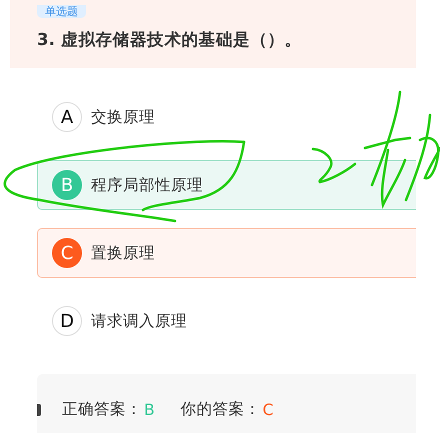 The image size is (440, 433). What do you see at coordinates (220, 409) in the screenshot?
I see `your-answer-label: 你的答案：` at bounding box center [220, 409].